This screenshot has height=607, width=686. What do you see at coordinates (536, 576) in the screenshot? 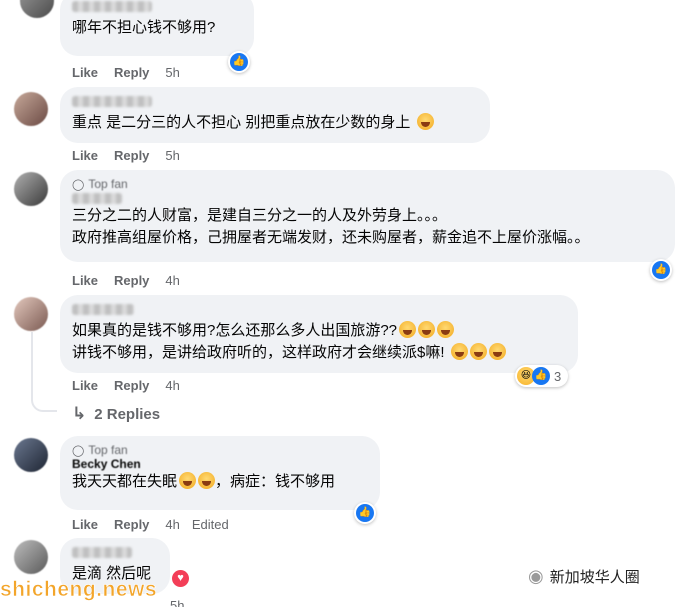
I see `wechat-icon: ◉` at bounding box center [536, 576].